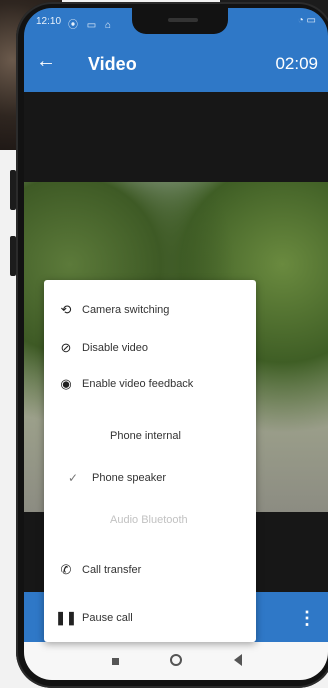 This screenshot has width=328, height=688. What do you see at coordinates (66, 347) in the screenshot?
I see `video-off-icon: ⊘` at bounding box center [66, 347].